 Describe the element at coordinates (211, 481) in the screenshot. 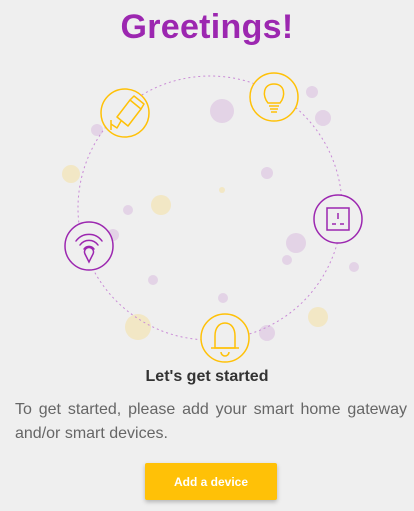

I see `add-device-button: Add a device` at that location.